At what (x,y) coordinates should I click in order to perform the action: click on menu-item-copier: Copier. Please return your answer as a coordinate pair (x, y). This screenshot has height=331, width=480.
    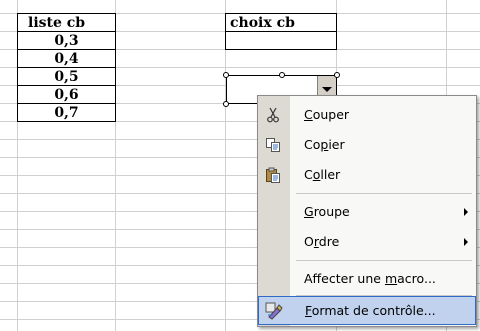
    Looking at the image, I should click on (367, 145).